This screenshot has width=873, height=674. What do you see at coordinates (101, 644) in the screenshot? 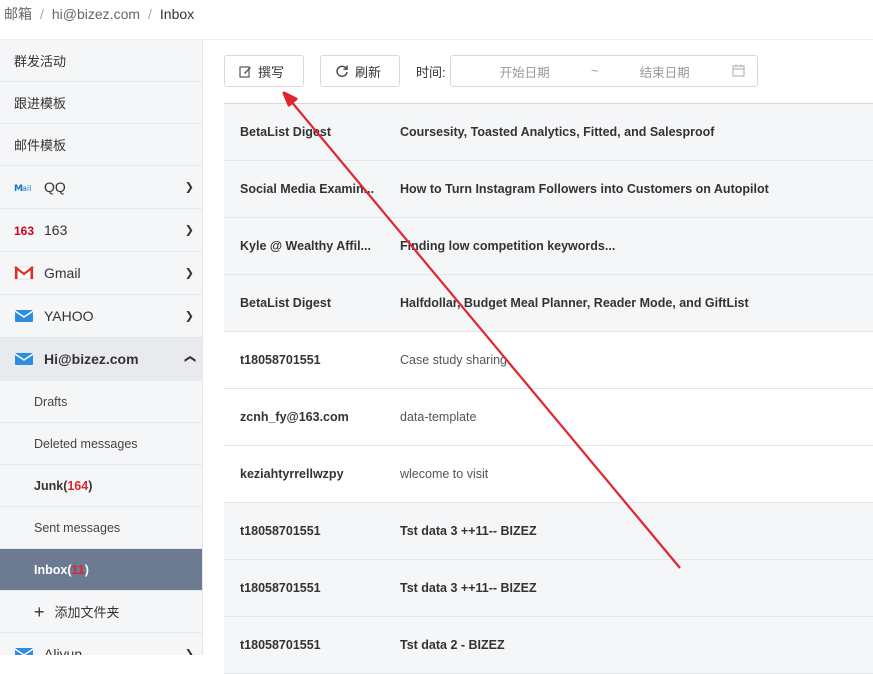
I see `sidebar-account-aliyun: Aliyun ❯` at bounding box center [101, 644].